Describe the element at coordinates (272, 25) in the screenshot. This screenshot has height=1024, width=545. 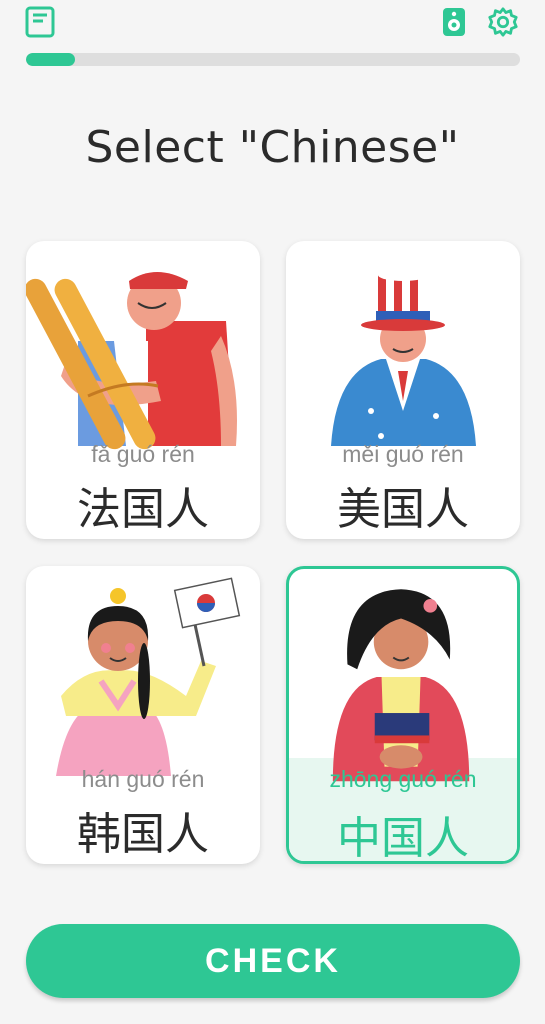
I see `top-bar` at that location.